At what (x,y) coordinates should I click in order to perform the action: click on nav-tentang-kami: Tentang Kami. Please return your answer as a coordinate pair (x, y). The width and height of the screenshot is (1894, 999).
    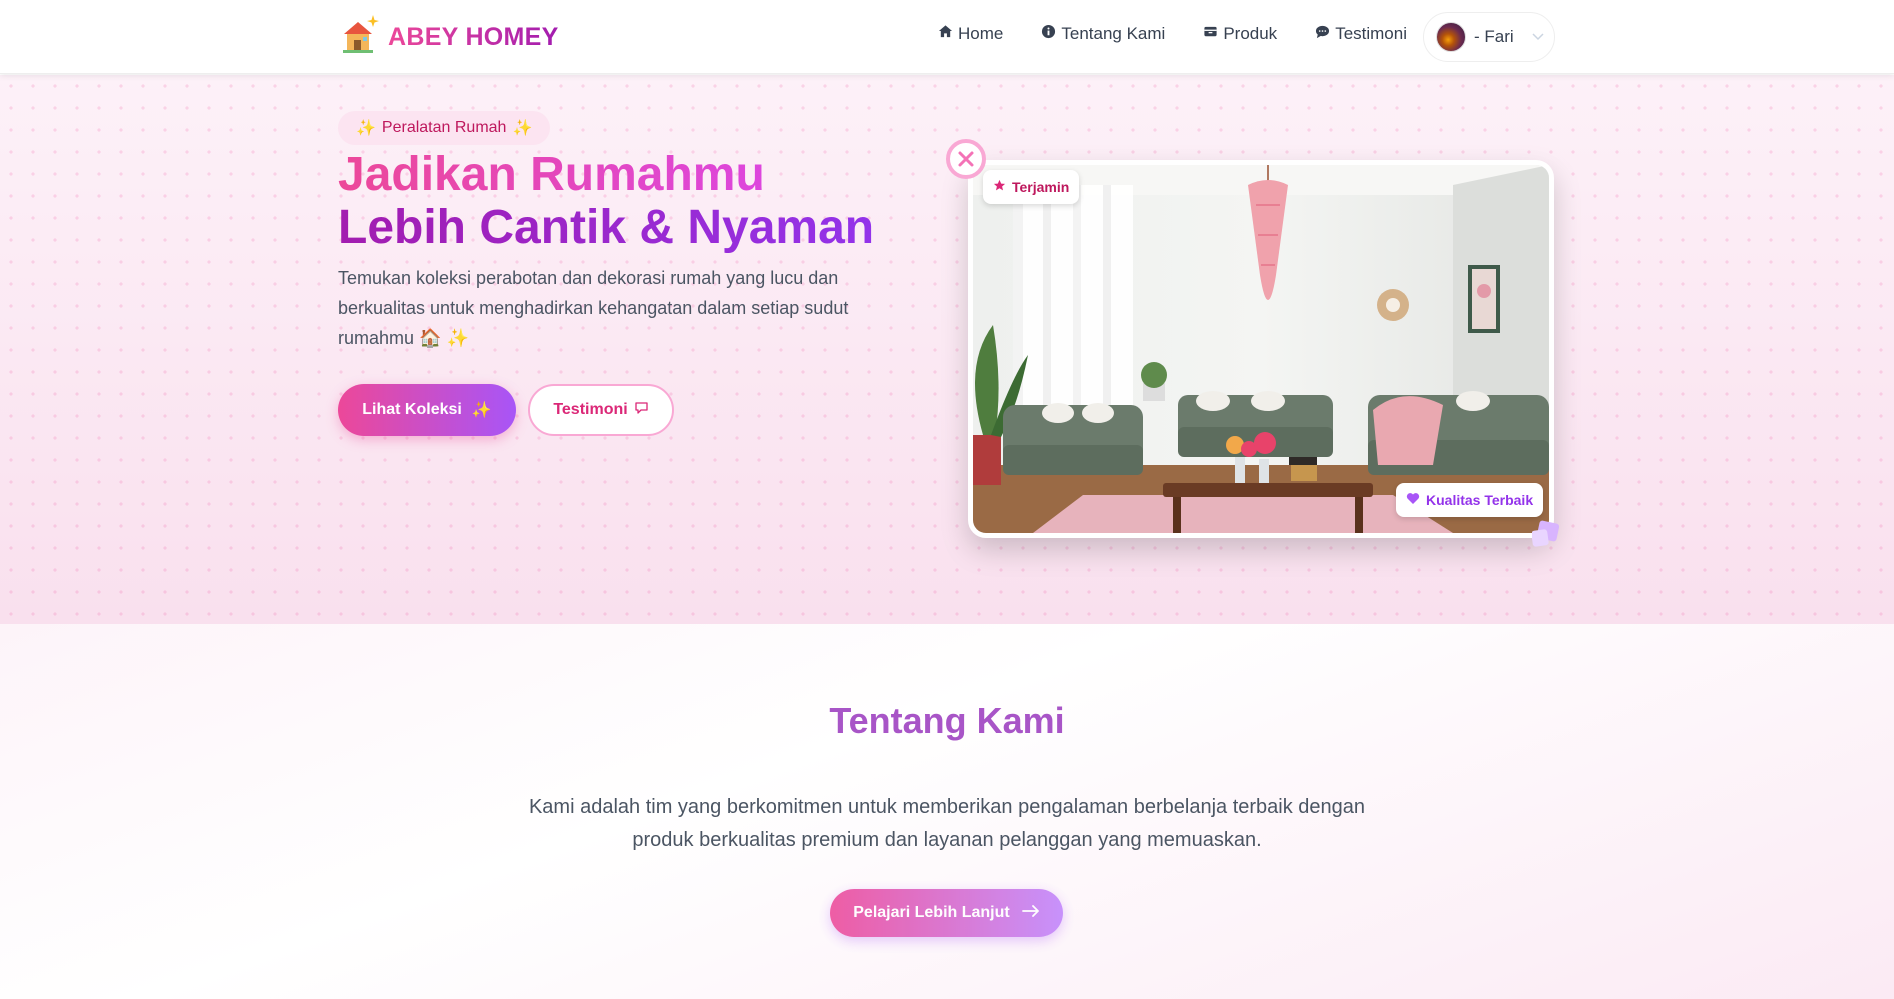
    Looking at the image, I should click on (1103, 34).